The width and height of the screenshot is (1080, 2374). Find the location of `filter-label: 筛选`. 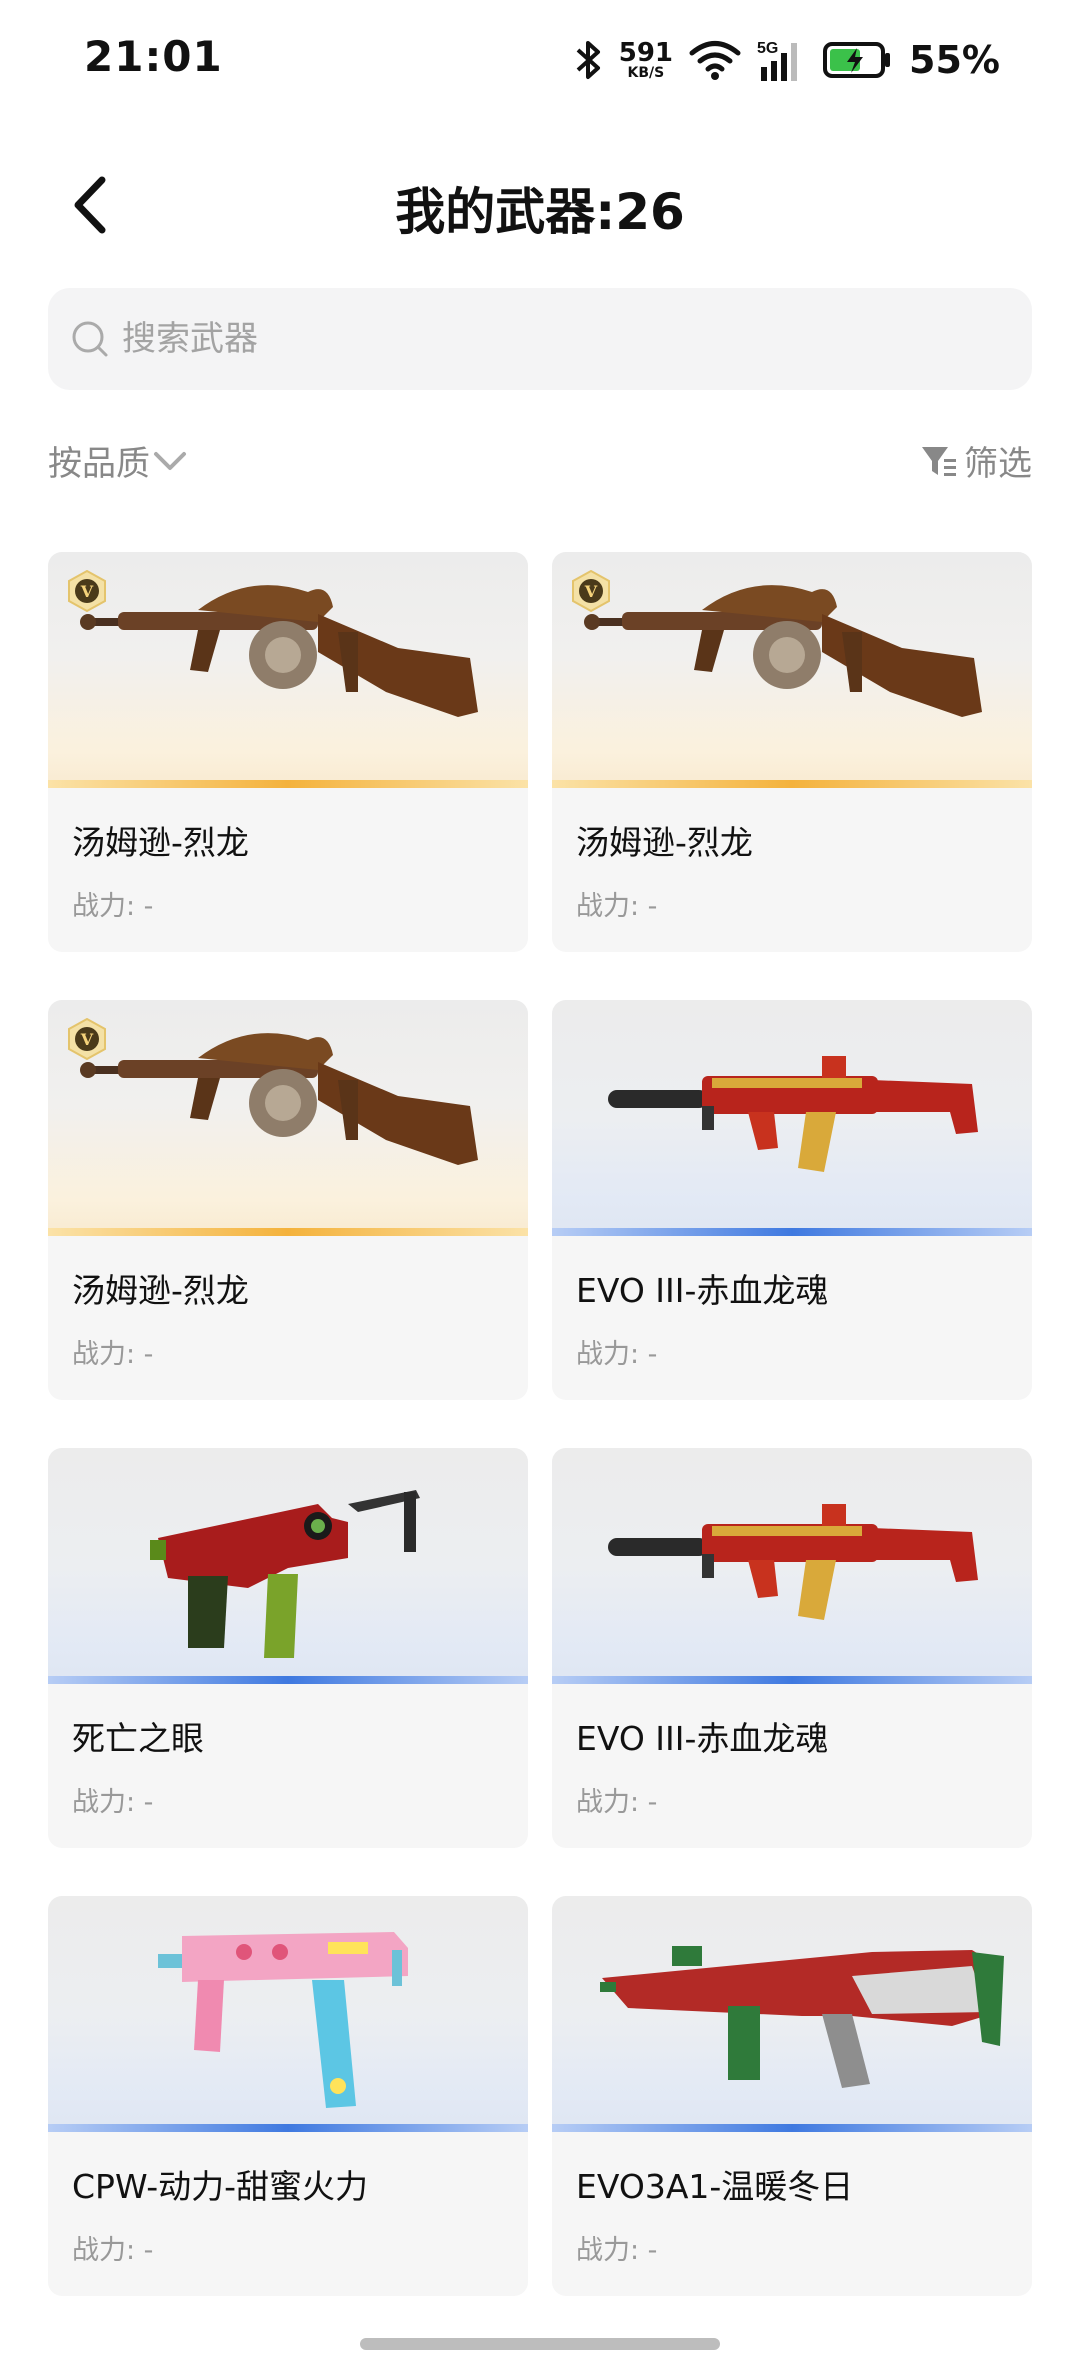

filter-label: 筛选 is located at coordinates (998, 464).